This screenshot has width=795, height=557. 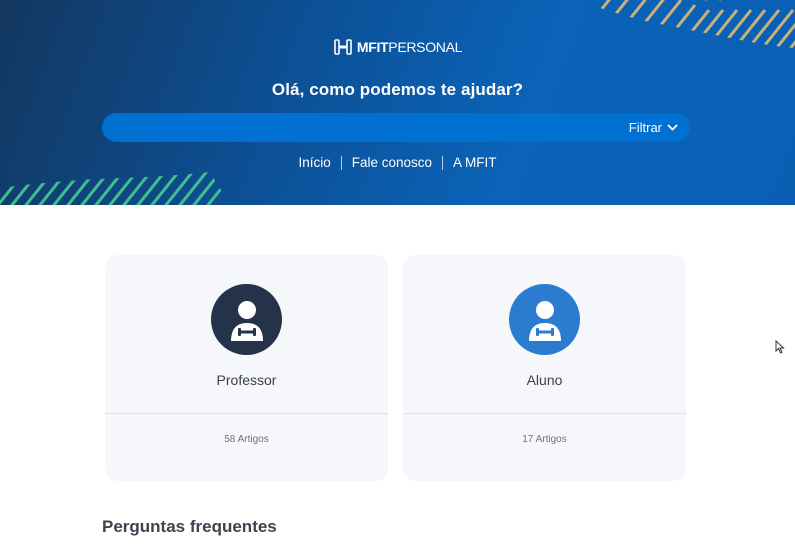 I want to click on brand-logo: MFITPERSONAL, so click(x=397, y=47).